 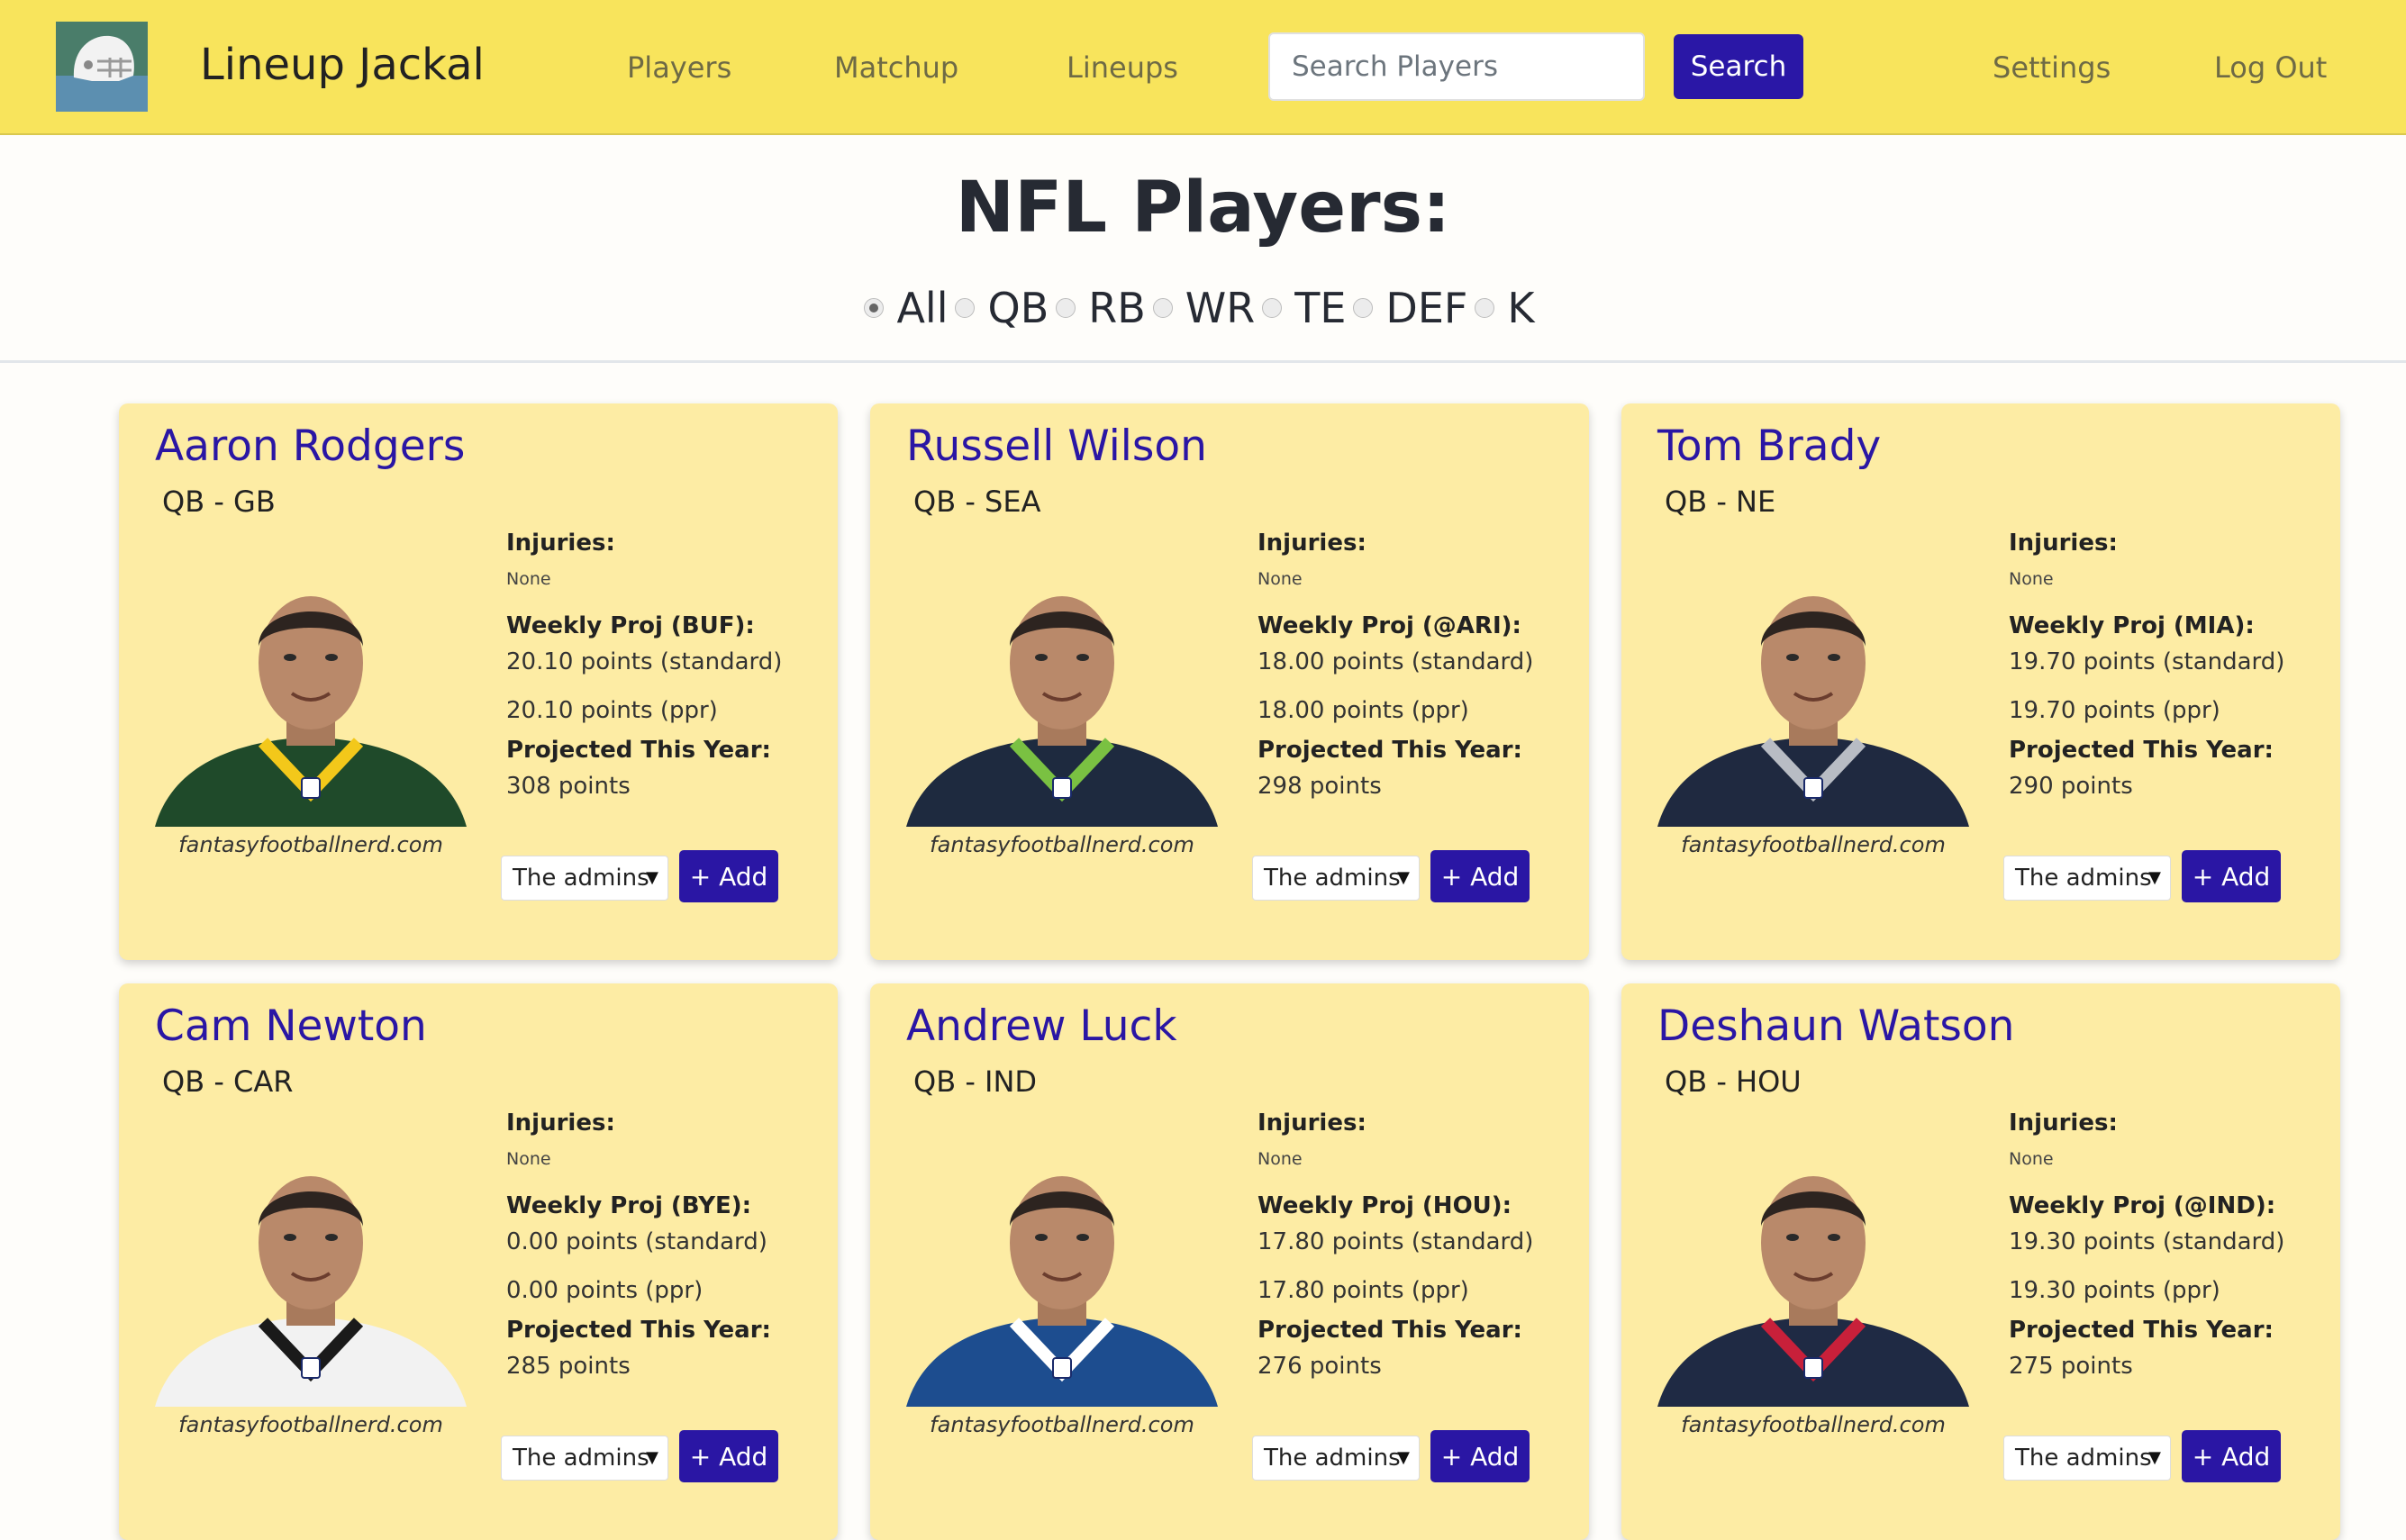 I want to click on player-name: Aaron Rodgers, so click(x=310, y=446).